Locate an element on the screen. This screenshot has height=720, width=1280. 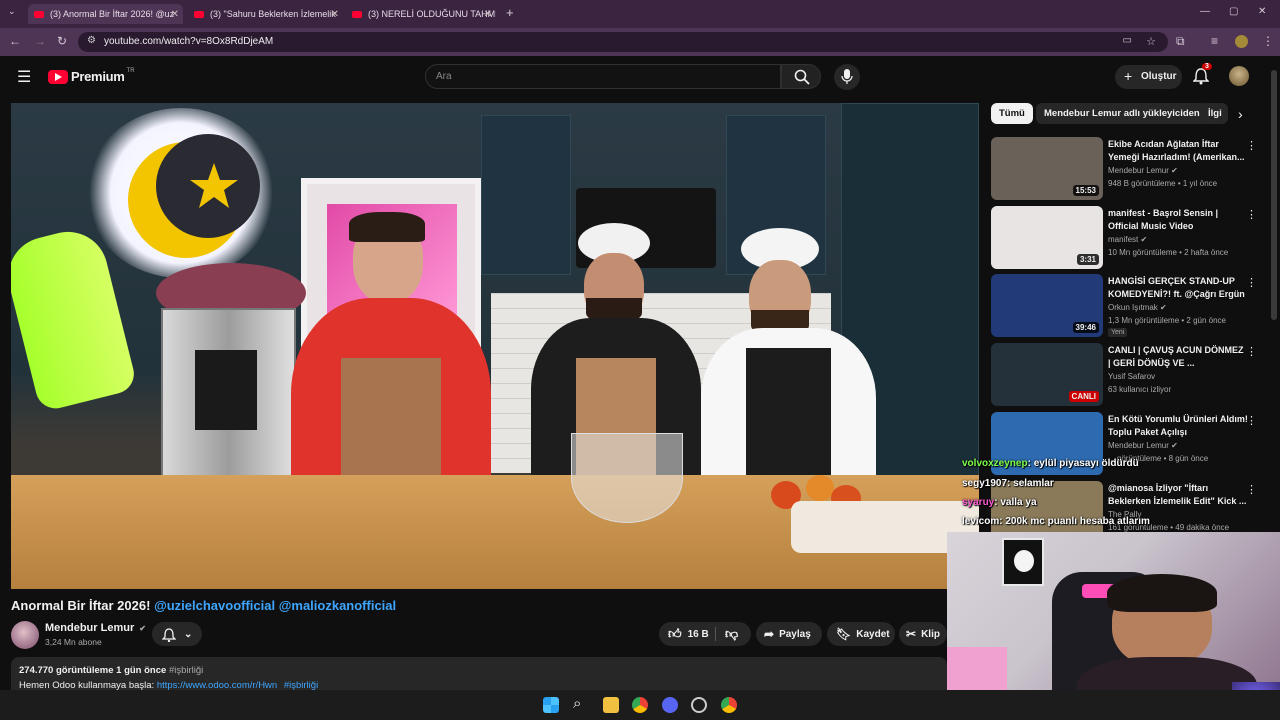
youtube-logo: Premium TR is located at coordinates (91, 76).